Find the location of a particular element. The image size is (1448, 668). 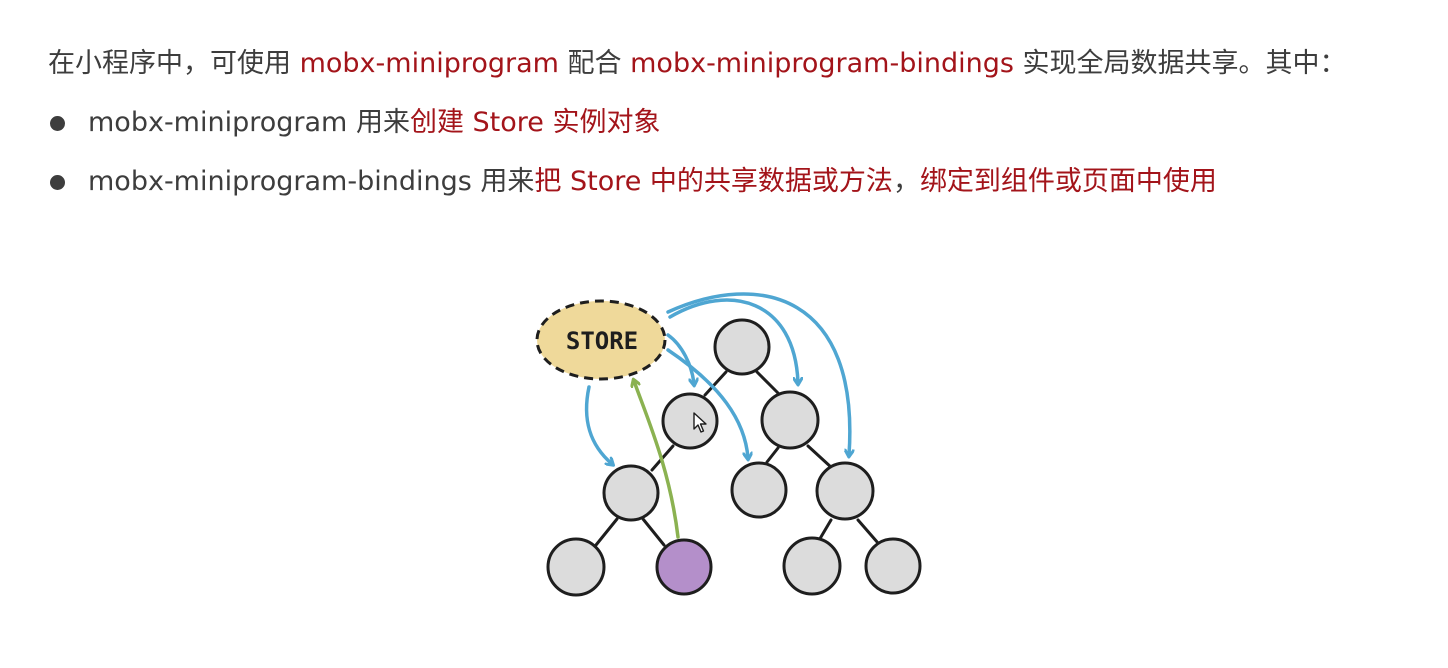

intro-part-2: 配合 is located at coordinates (594, 63).